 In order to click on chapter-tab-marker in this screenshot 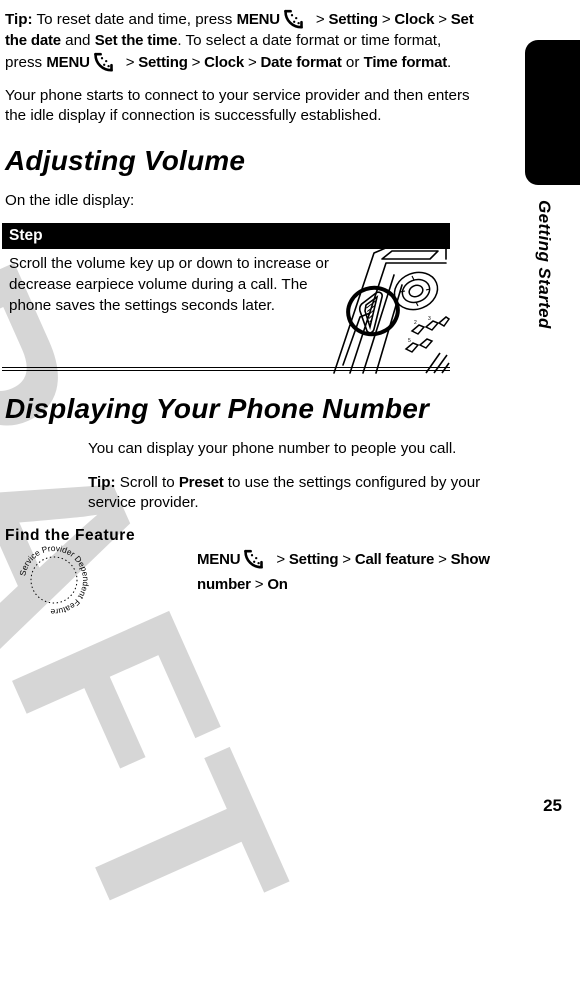, I will do `click(552, 112)`.